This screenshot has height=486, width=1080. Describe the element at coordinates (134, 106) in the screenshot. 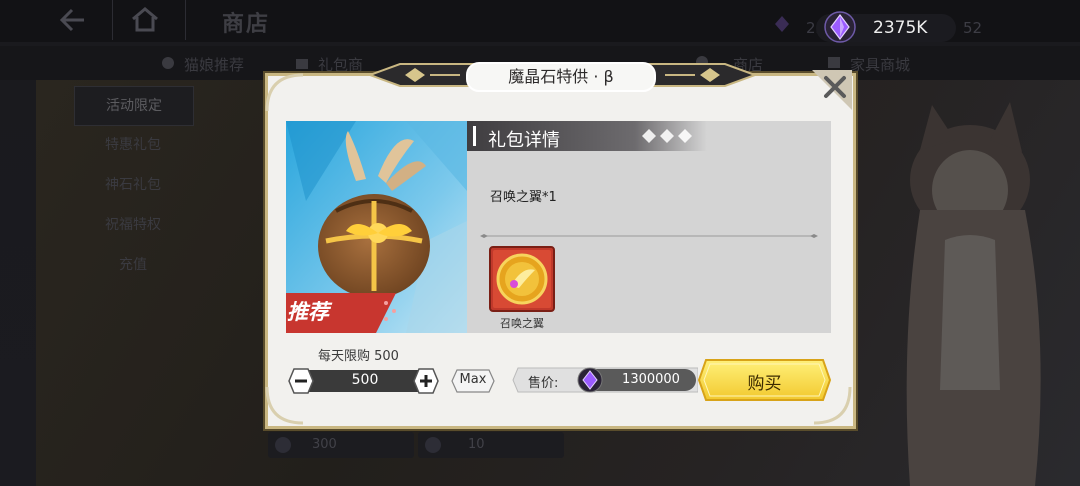

I see `sidebar-item-limited: 活动限定` at that location.